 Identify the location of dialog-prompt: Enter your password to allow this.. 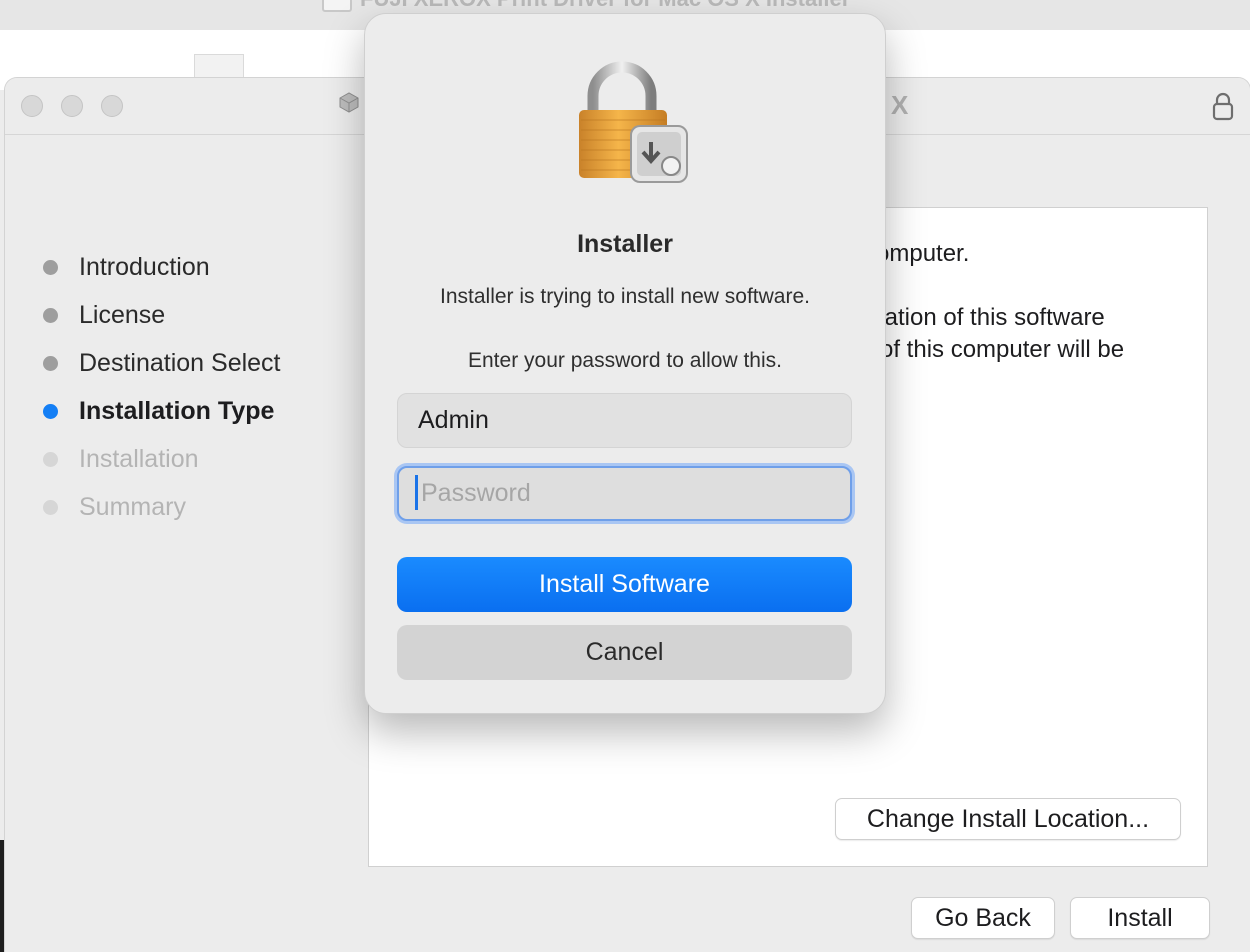
(625, 360).